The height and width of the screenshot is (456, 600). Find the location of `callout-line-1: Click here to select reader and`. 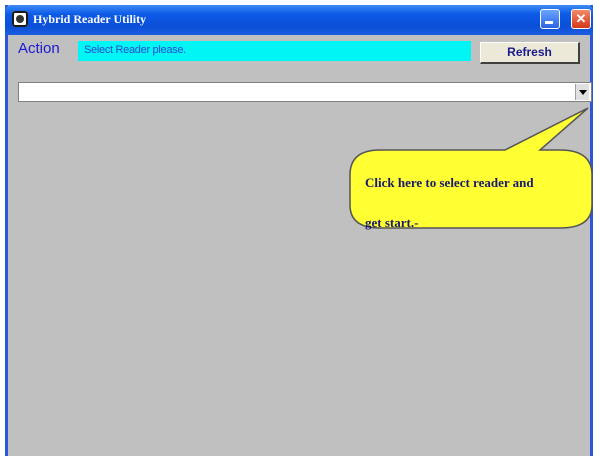

callout-line-1: Click here to select reader and is located at coordinates (449, 182).